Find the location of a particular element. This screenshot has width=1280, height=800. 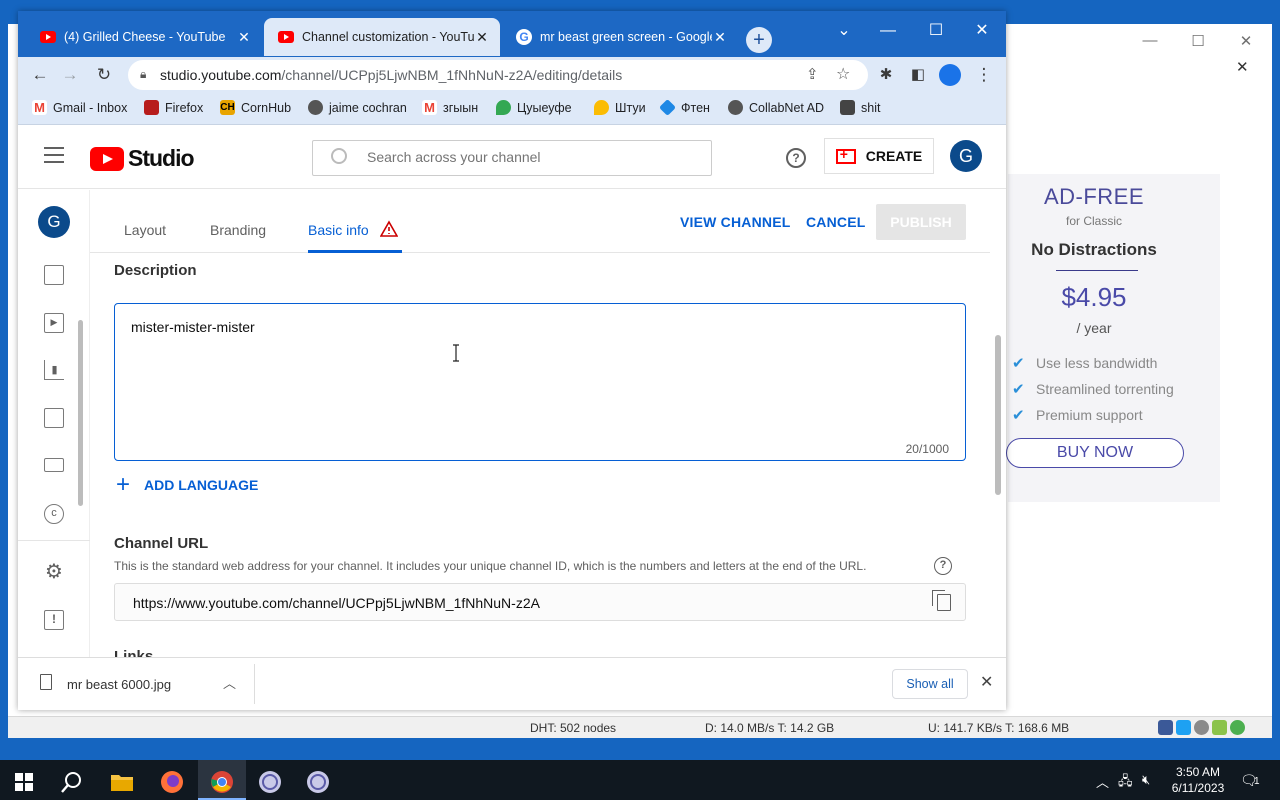

analytics-icon: ▮ is located at coordinates (54, 370).